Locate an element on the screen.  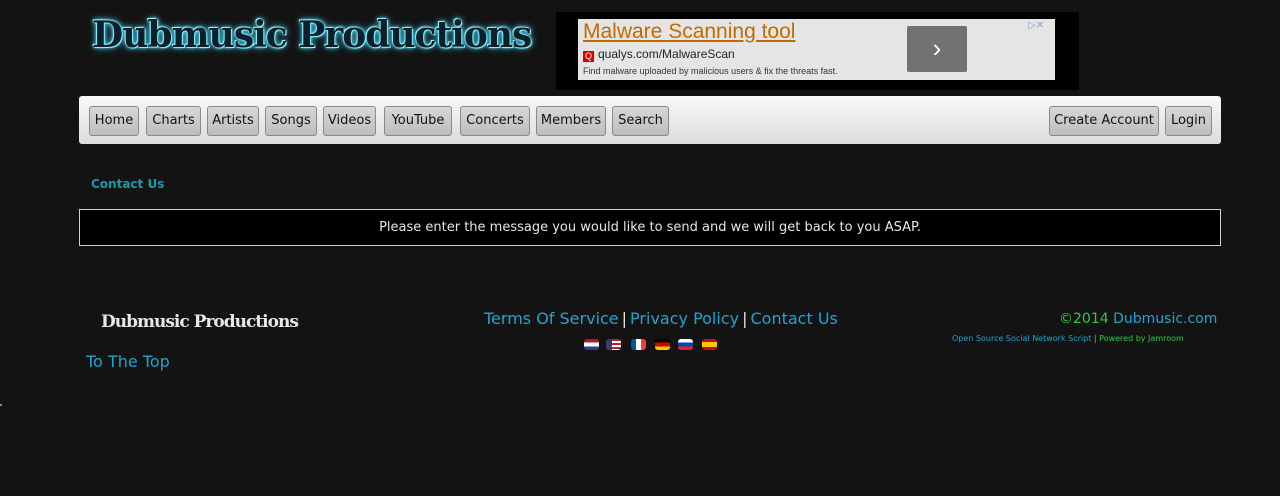
nav-charts-button: Charts is located at coordinates (173, 121).